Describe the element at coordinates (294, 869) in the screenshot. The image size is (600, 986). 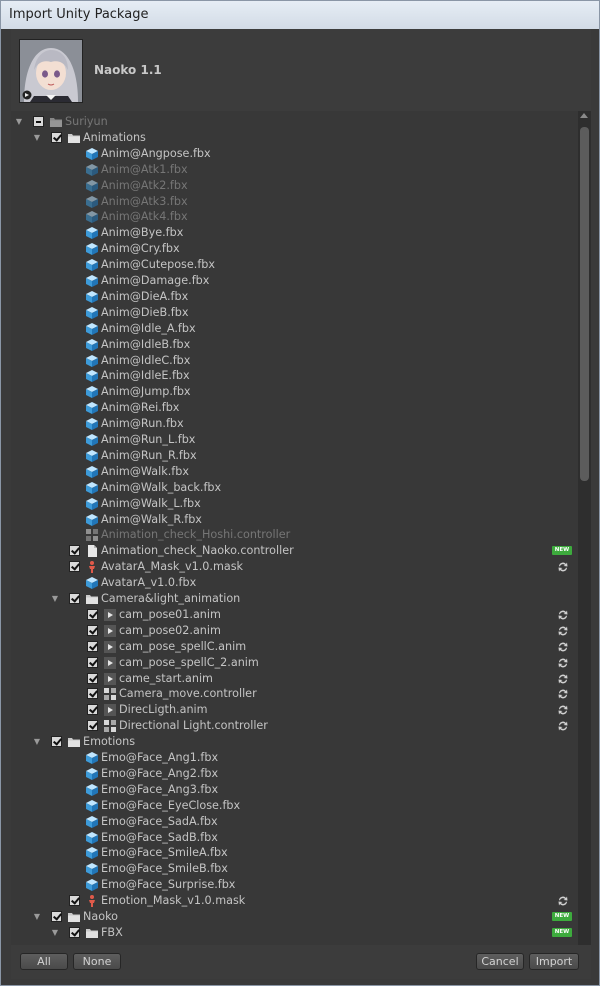
I see `tree-row: Emo@Face_SmileB.fbx` at that location.